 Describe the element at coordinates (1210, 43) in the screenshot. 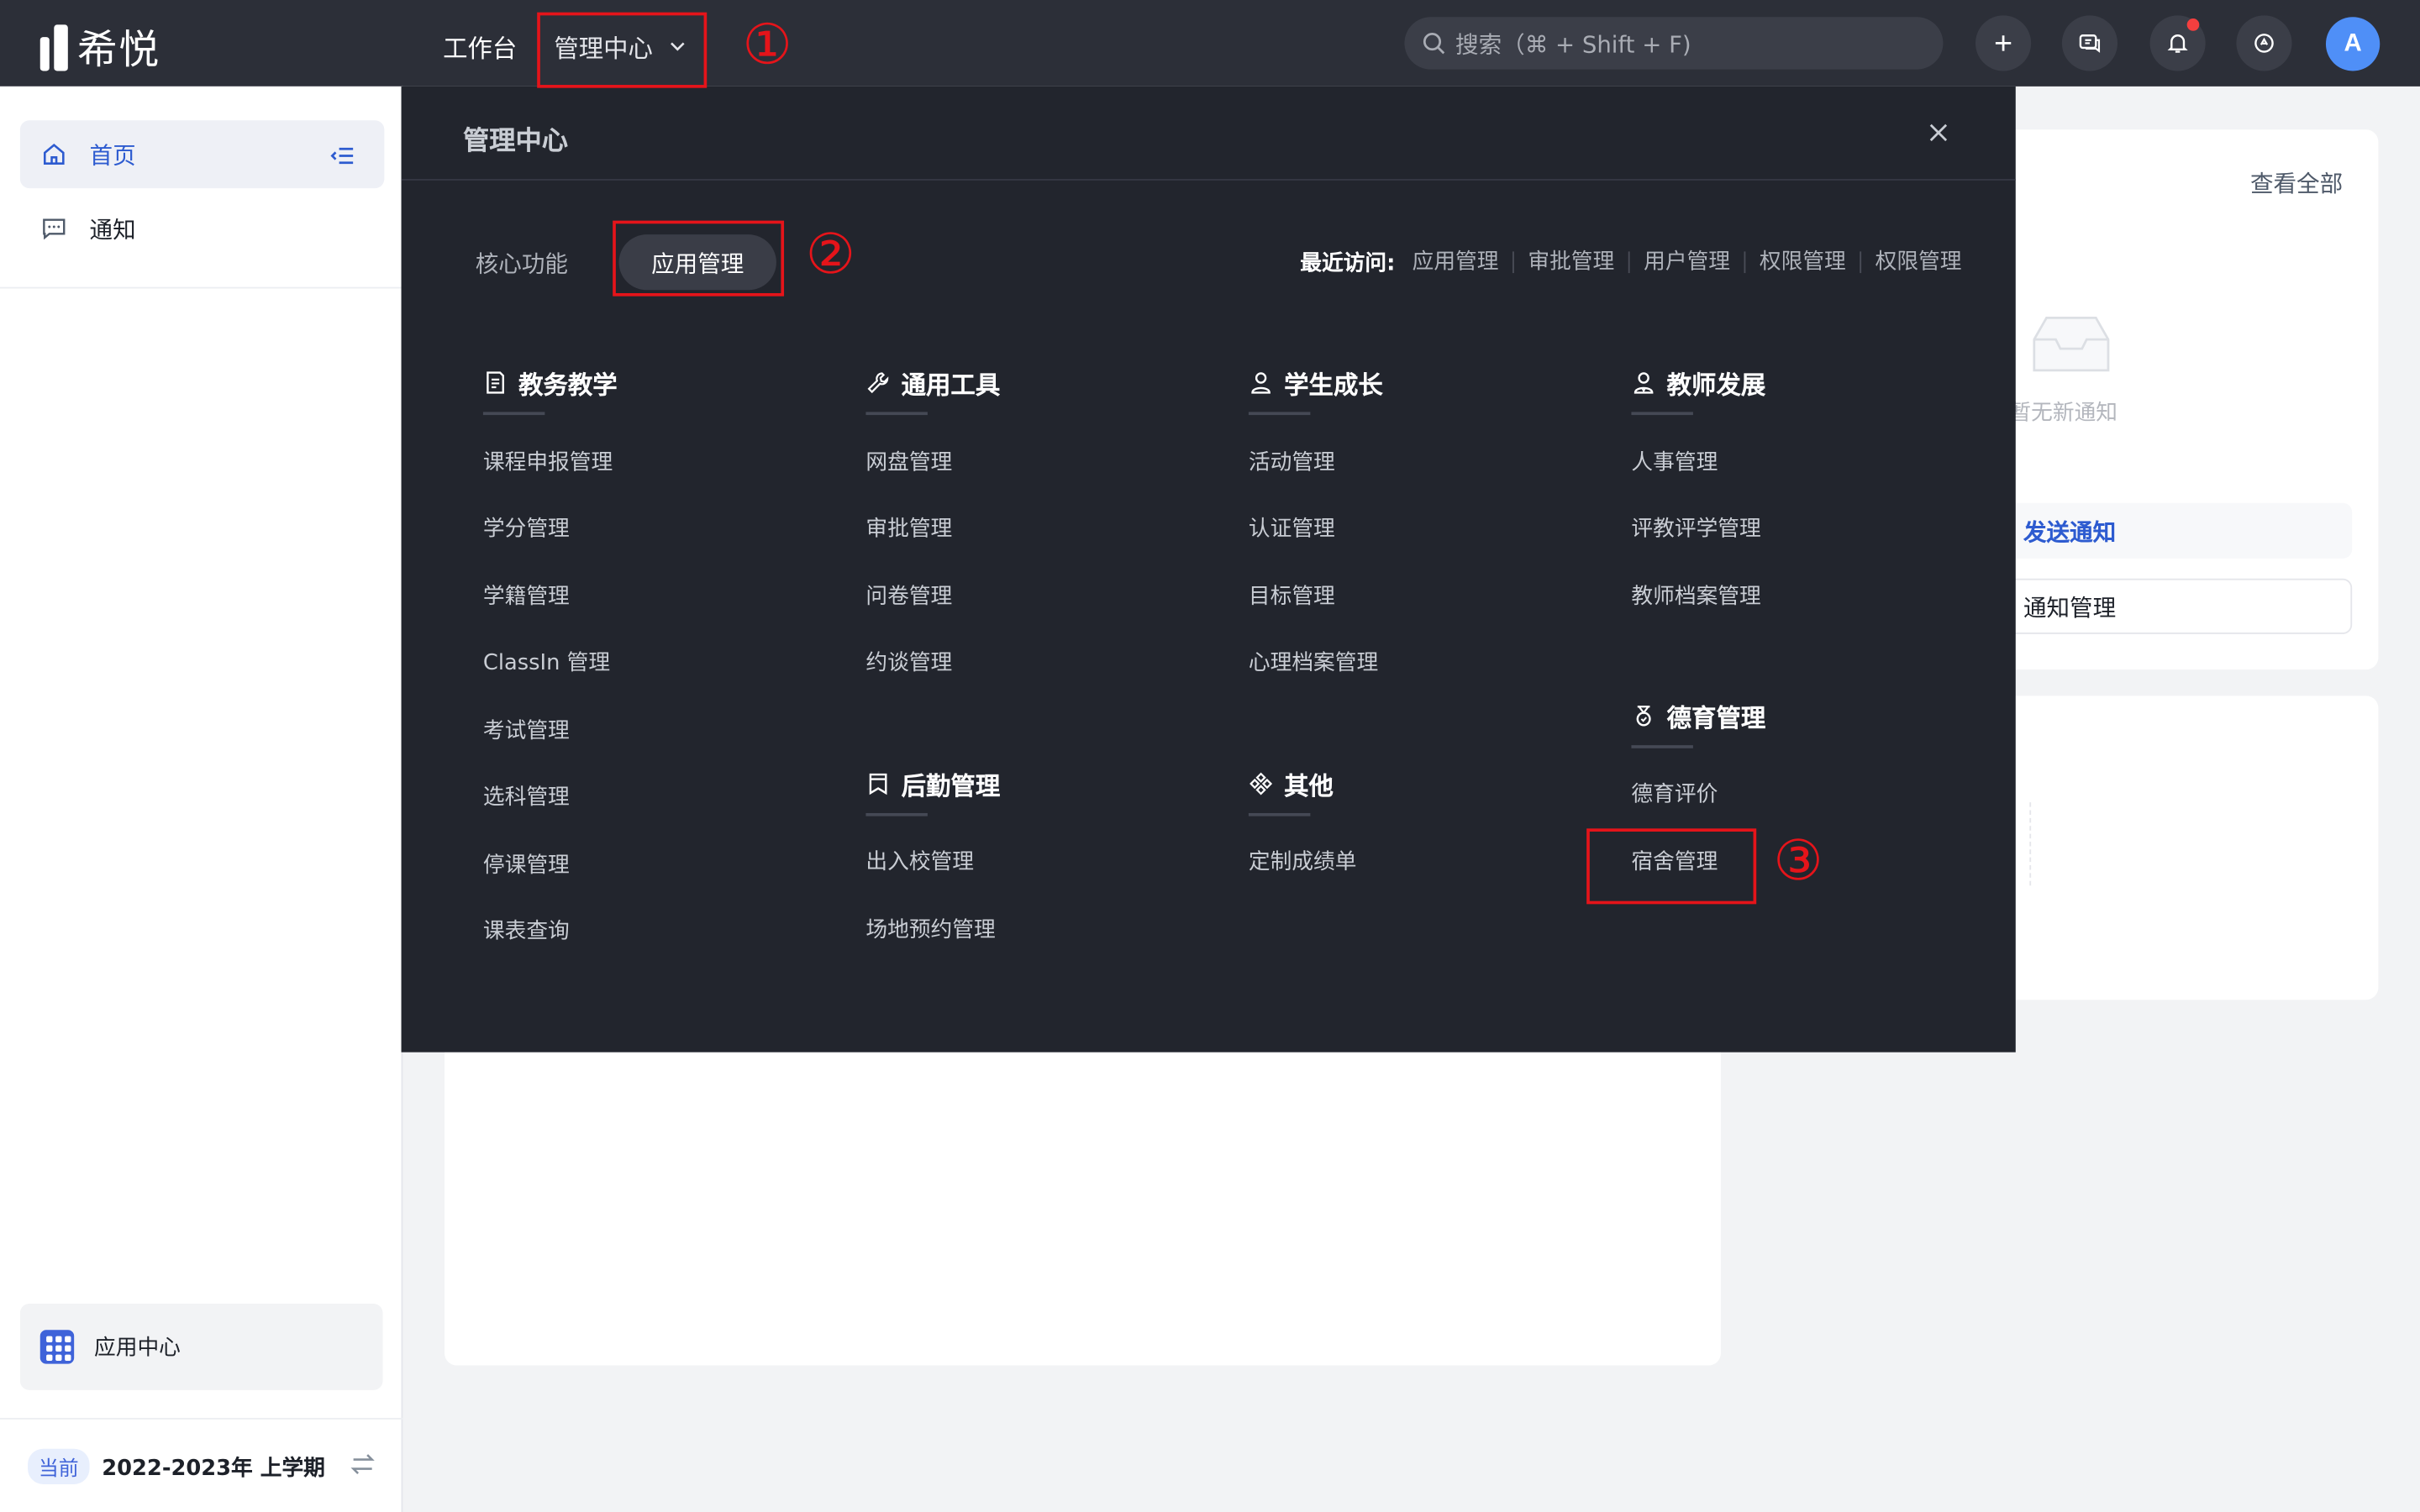

I see `top-bar: 希悦 工作台 管理中心 搜索（⌘ + Shift + F) A` at that location.